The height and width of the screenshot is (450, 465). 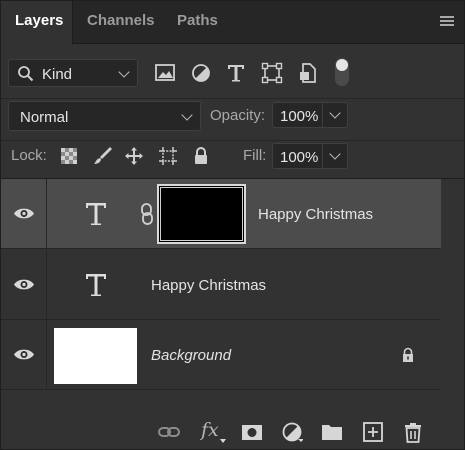 What do you see at coordinates (168, 156) in the screenshot?
I see `lock-artboard-icon` at bounding box center [168, 156].